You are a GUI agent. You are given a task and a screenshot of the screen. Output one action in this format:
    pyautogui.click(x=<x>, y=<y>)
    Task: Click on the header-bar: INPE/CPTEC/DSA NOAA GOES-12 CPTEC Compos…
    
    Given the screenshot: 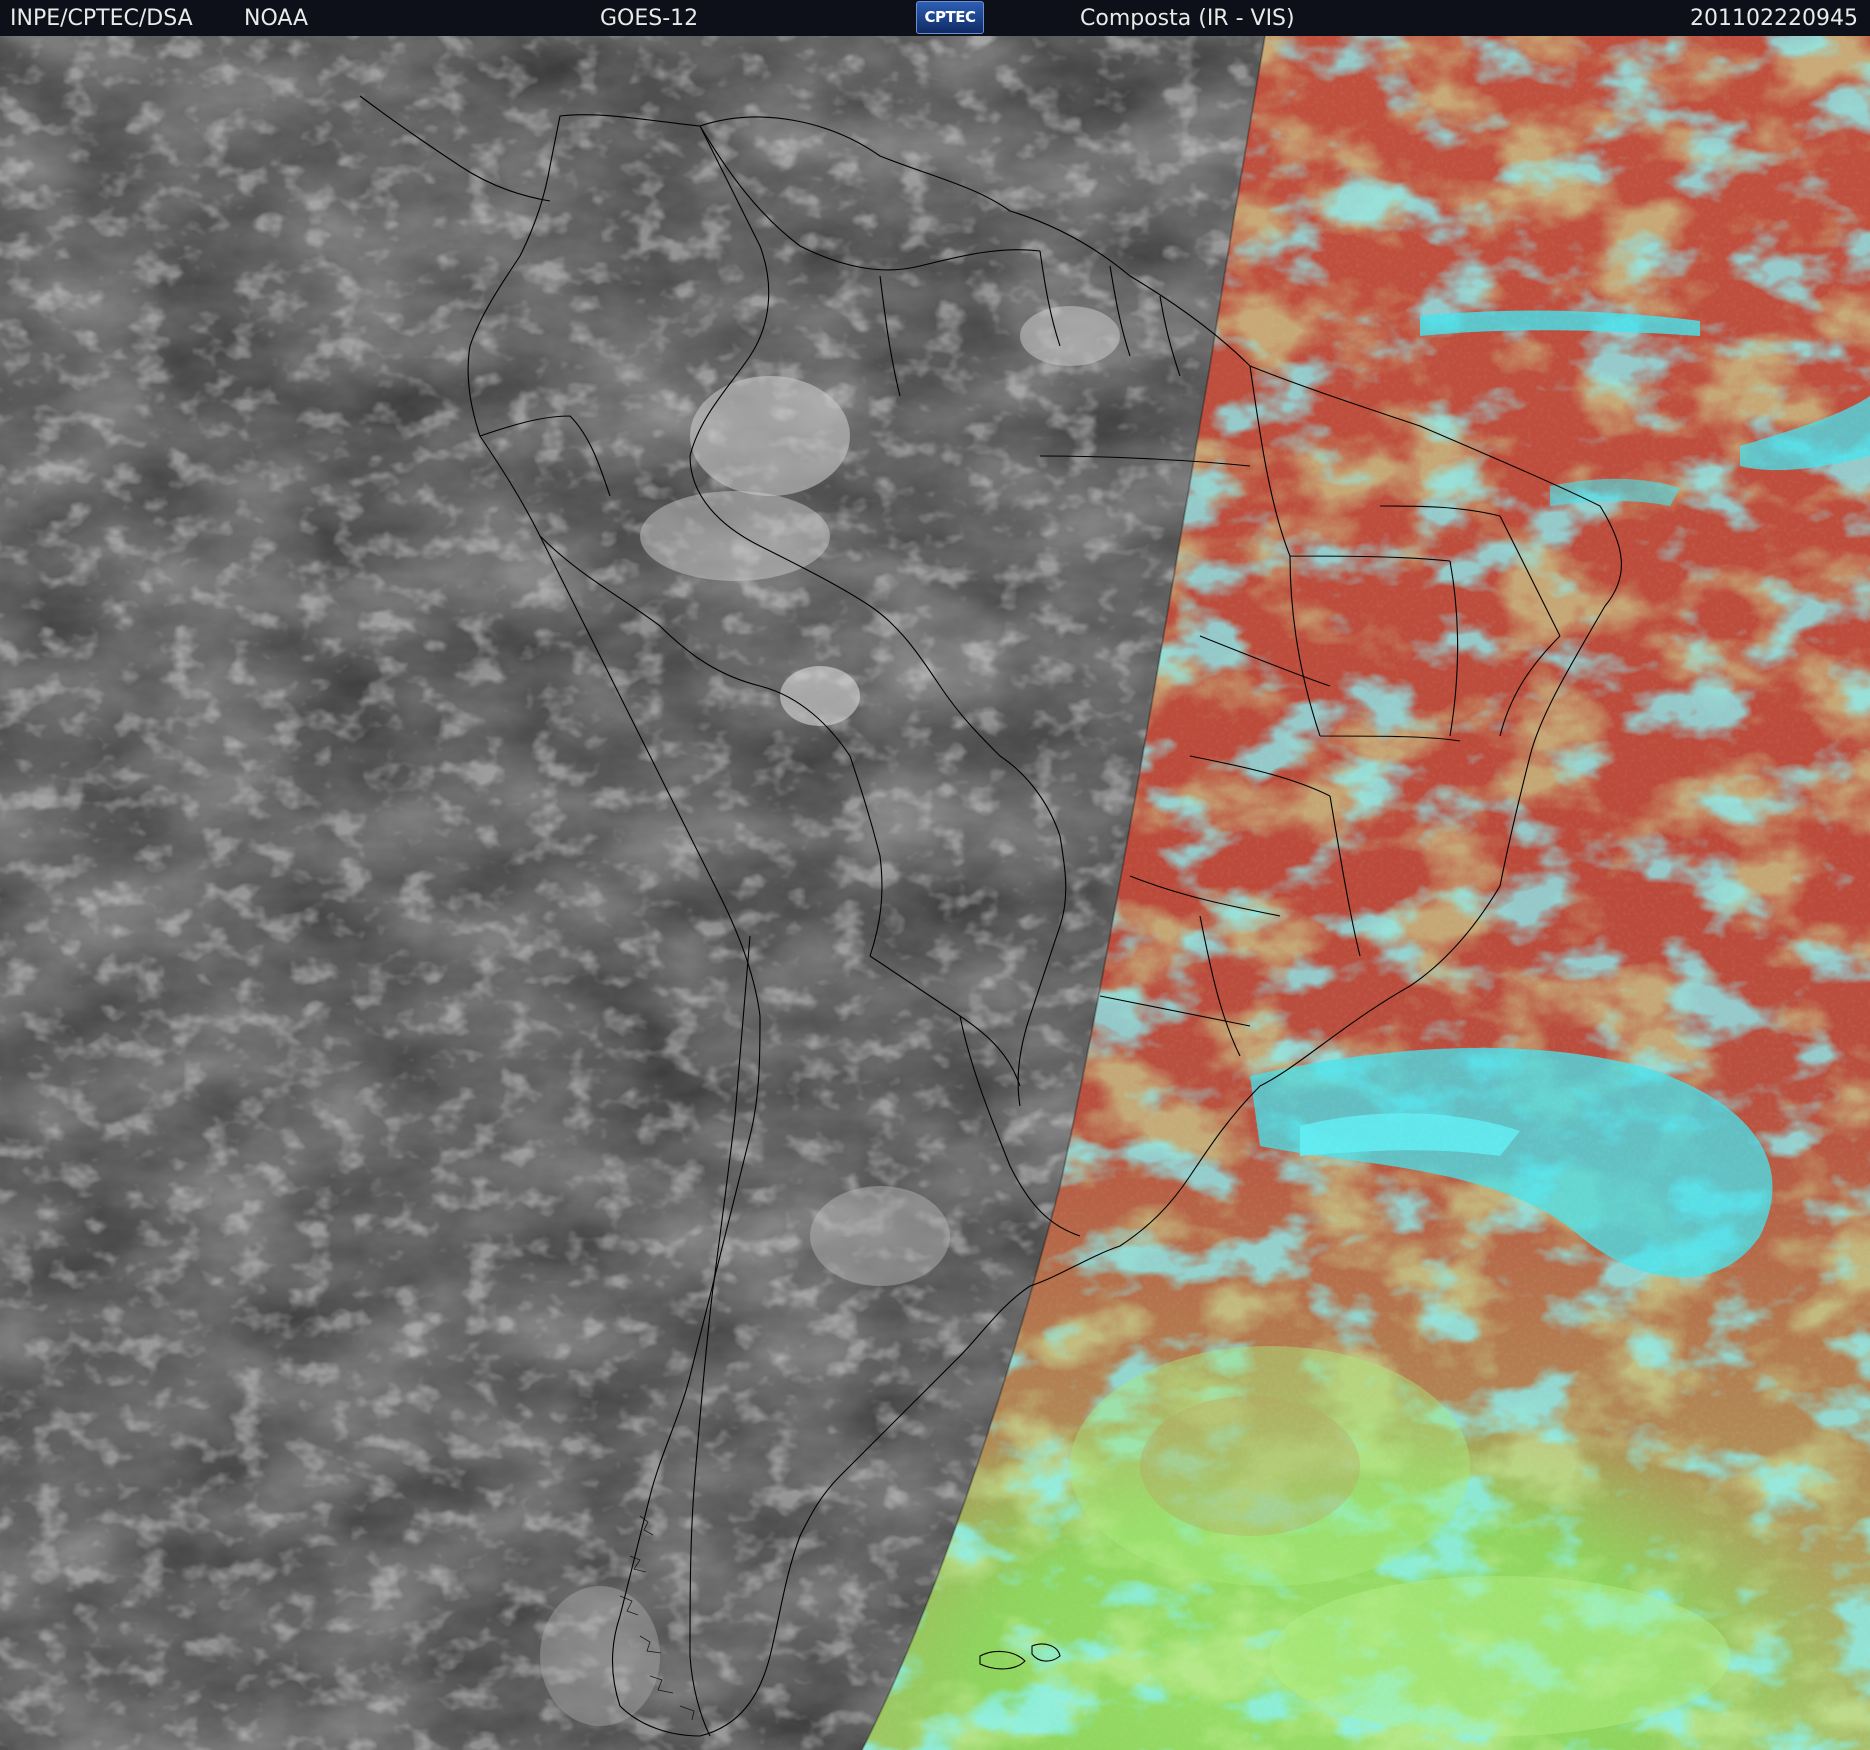 What is the action you would take?
    pyautogui.click(x=935, y=18)
    